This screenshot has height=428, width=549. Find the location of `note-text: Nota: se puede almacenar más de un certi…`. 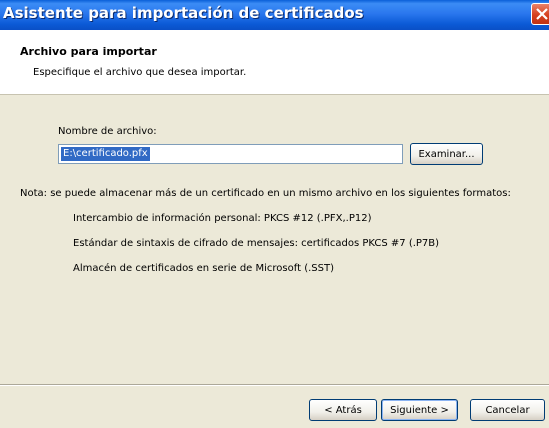

note-text: Nota: se puede almacenar más de un certi… is located at coordinates (265, 193).